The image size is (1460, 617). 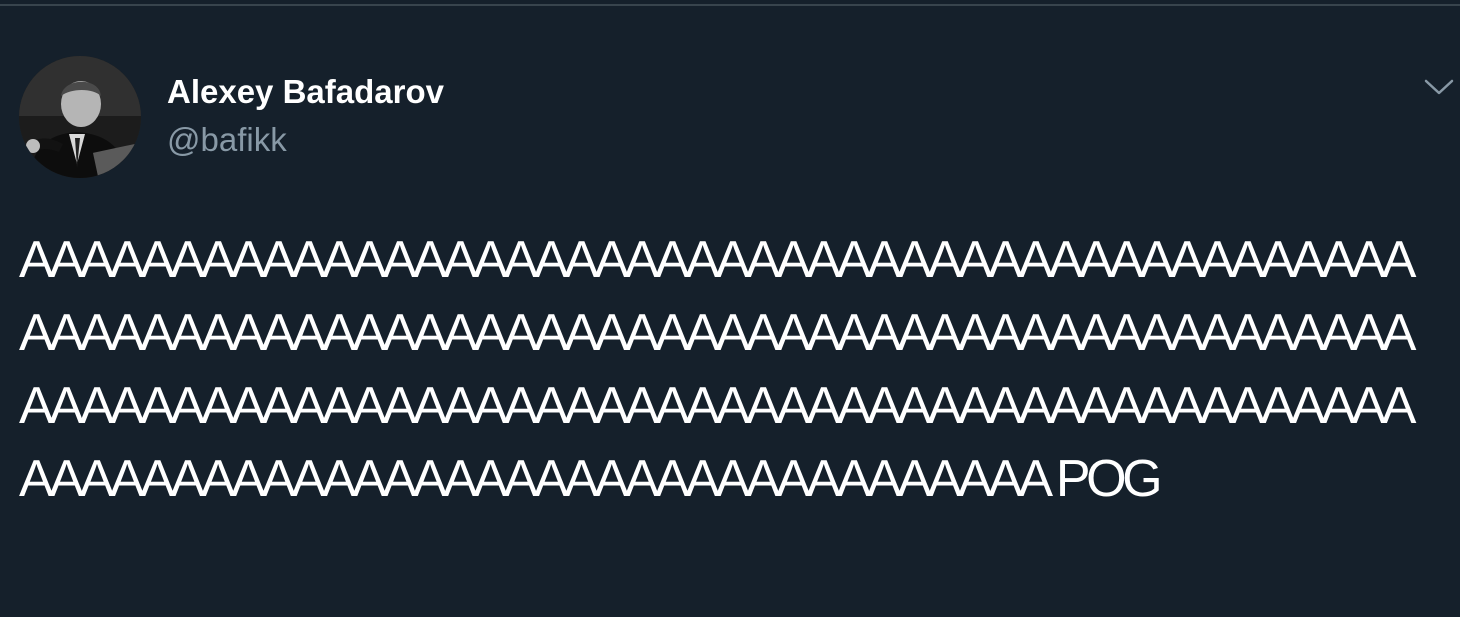 I want to click on avatar-image, so click(x=80, y=117).